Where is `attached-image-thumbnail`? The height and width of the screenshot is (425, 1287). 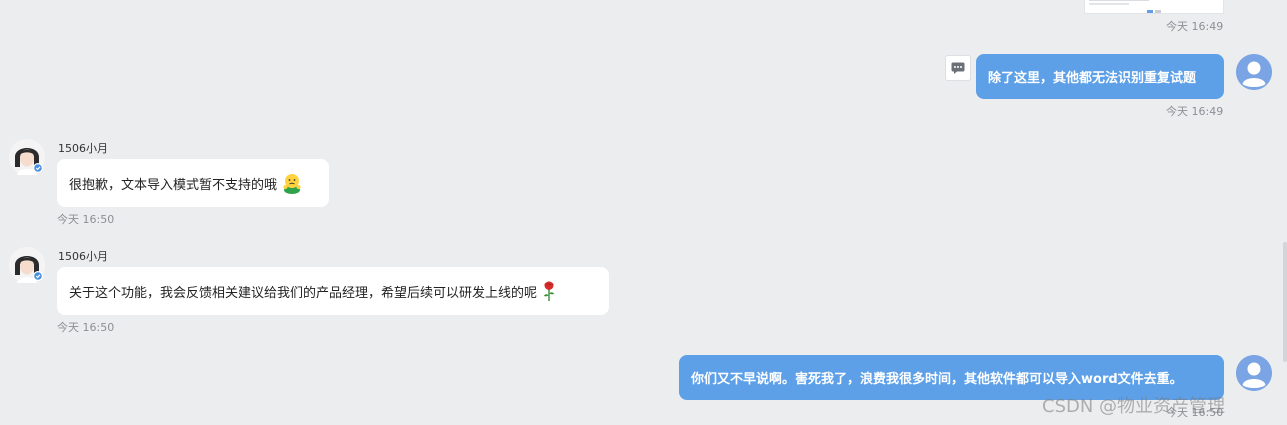 attached-image-thumbnail is located at coordinates (1154, 7).